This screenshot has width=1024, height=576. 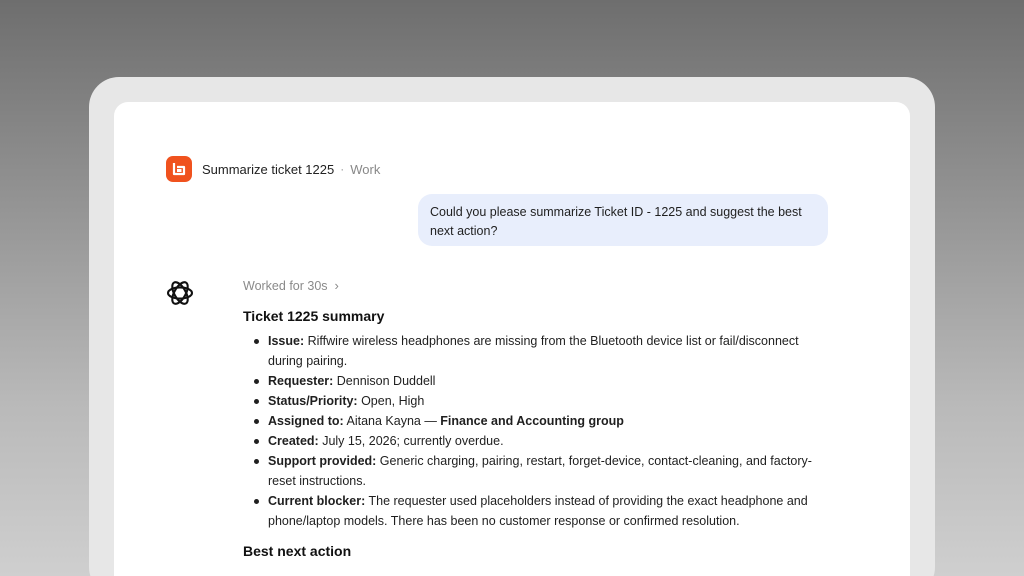 What do you see at coordinates (322, 461) in the screenshot?
I see `item-label: Support provided:` at bounding box center [322, 461].